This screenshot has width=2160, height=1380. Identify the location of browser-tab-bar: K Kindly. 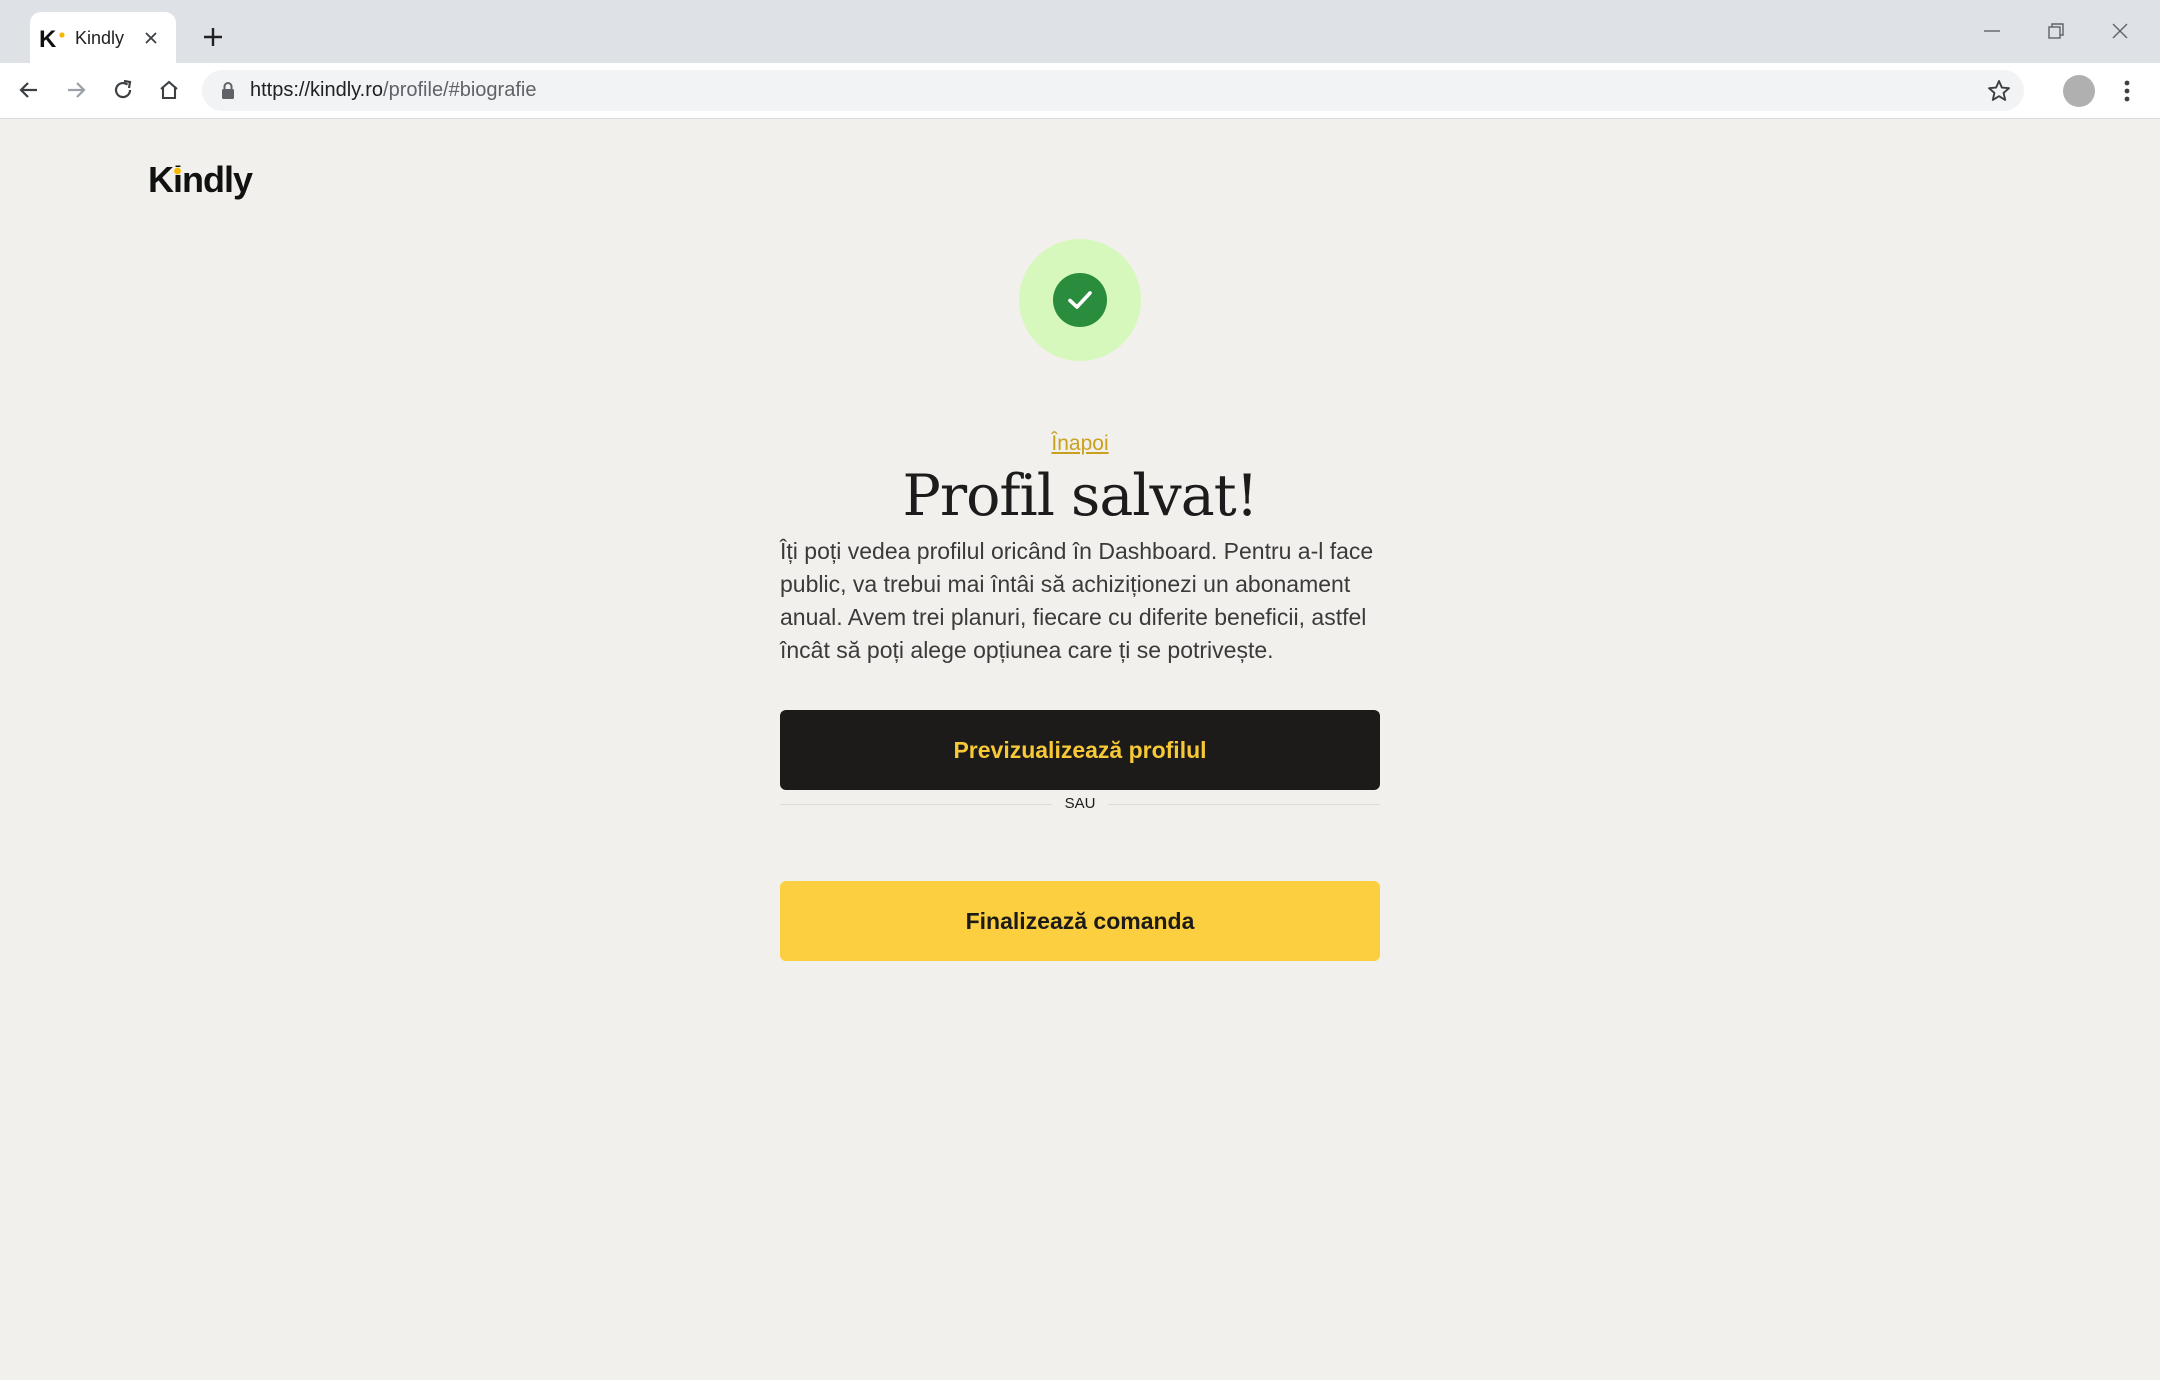
(1080, 31).